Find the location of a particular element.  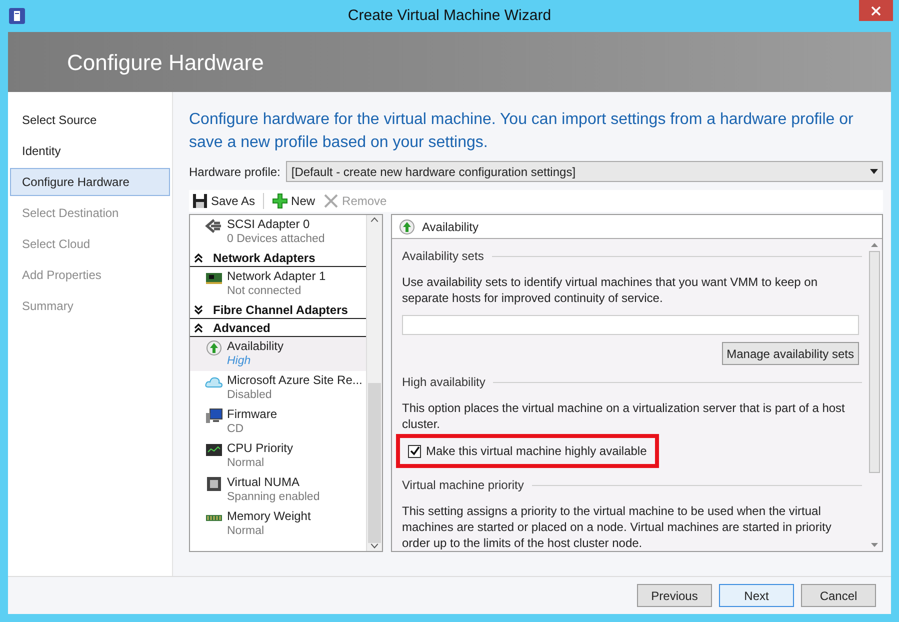

chip-icon is located at coordinates (214, 450).